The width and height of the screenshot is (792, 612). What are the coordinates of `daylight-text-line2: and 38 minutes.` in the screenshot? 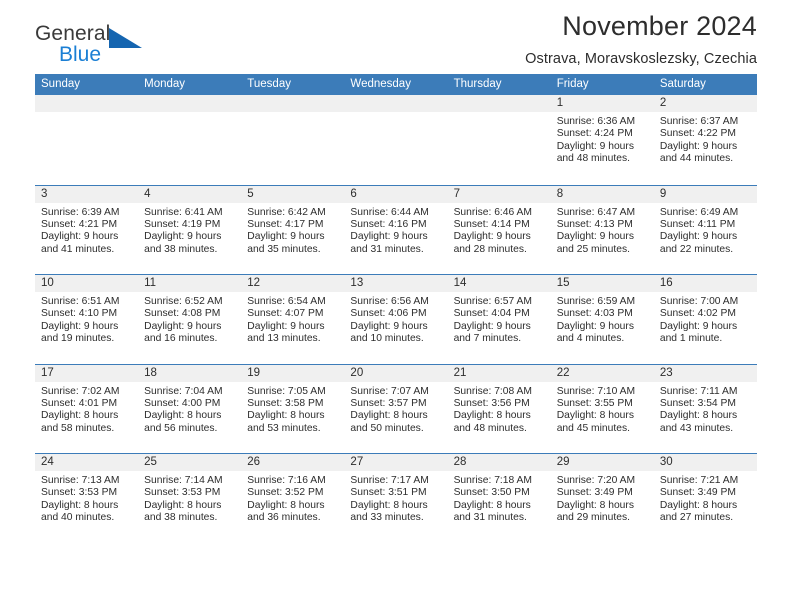 It's located at (181, 518).